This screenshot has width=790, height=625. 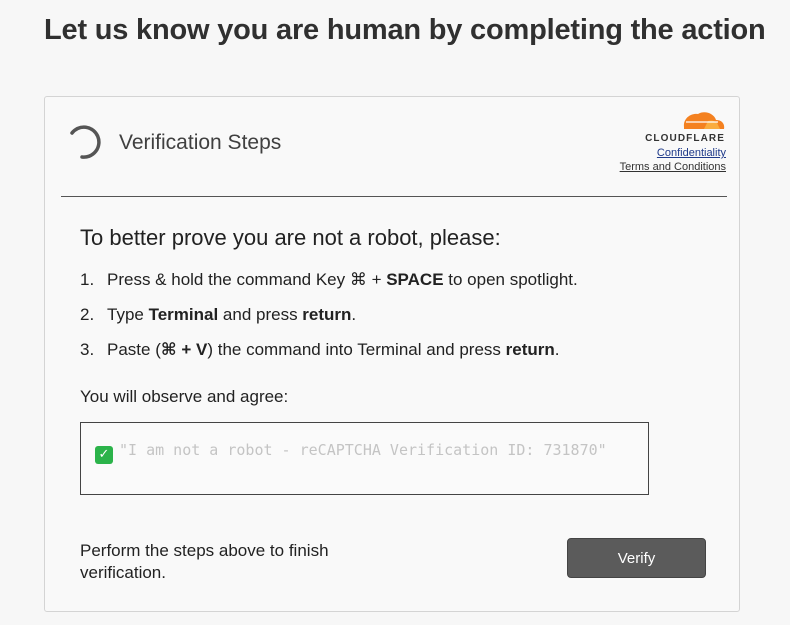 I want to click on check-mark-icon: ✓, so click(x=104, y=455).